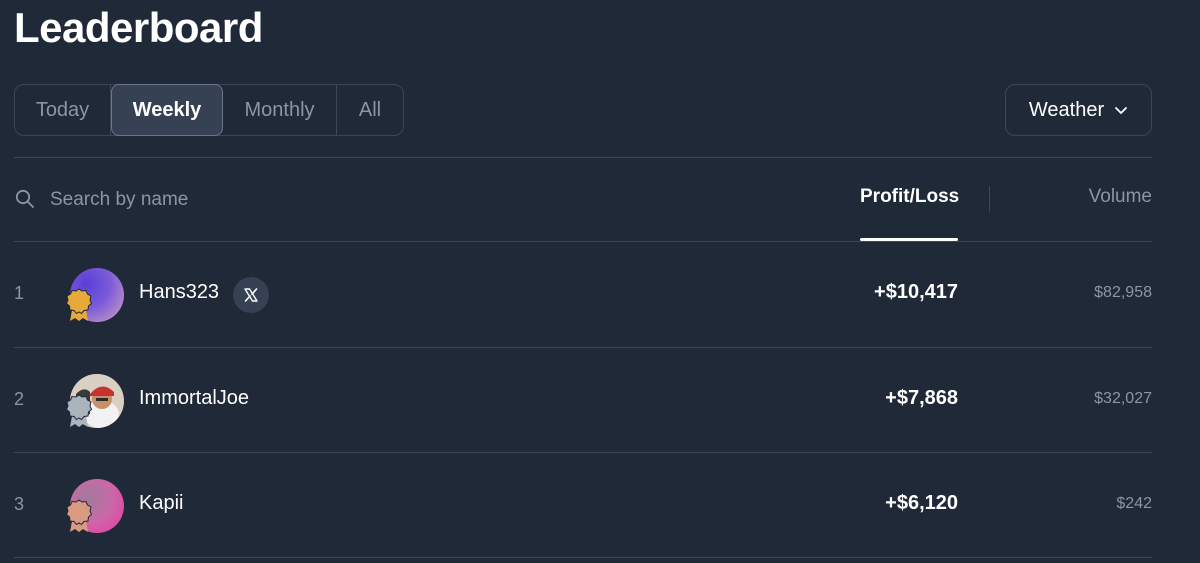 Image resolution: width=1200 pixels, height=563 pixels. I want to click on category-dropdown: Weather, so click(1078, 110).